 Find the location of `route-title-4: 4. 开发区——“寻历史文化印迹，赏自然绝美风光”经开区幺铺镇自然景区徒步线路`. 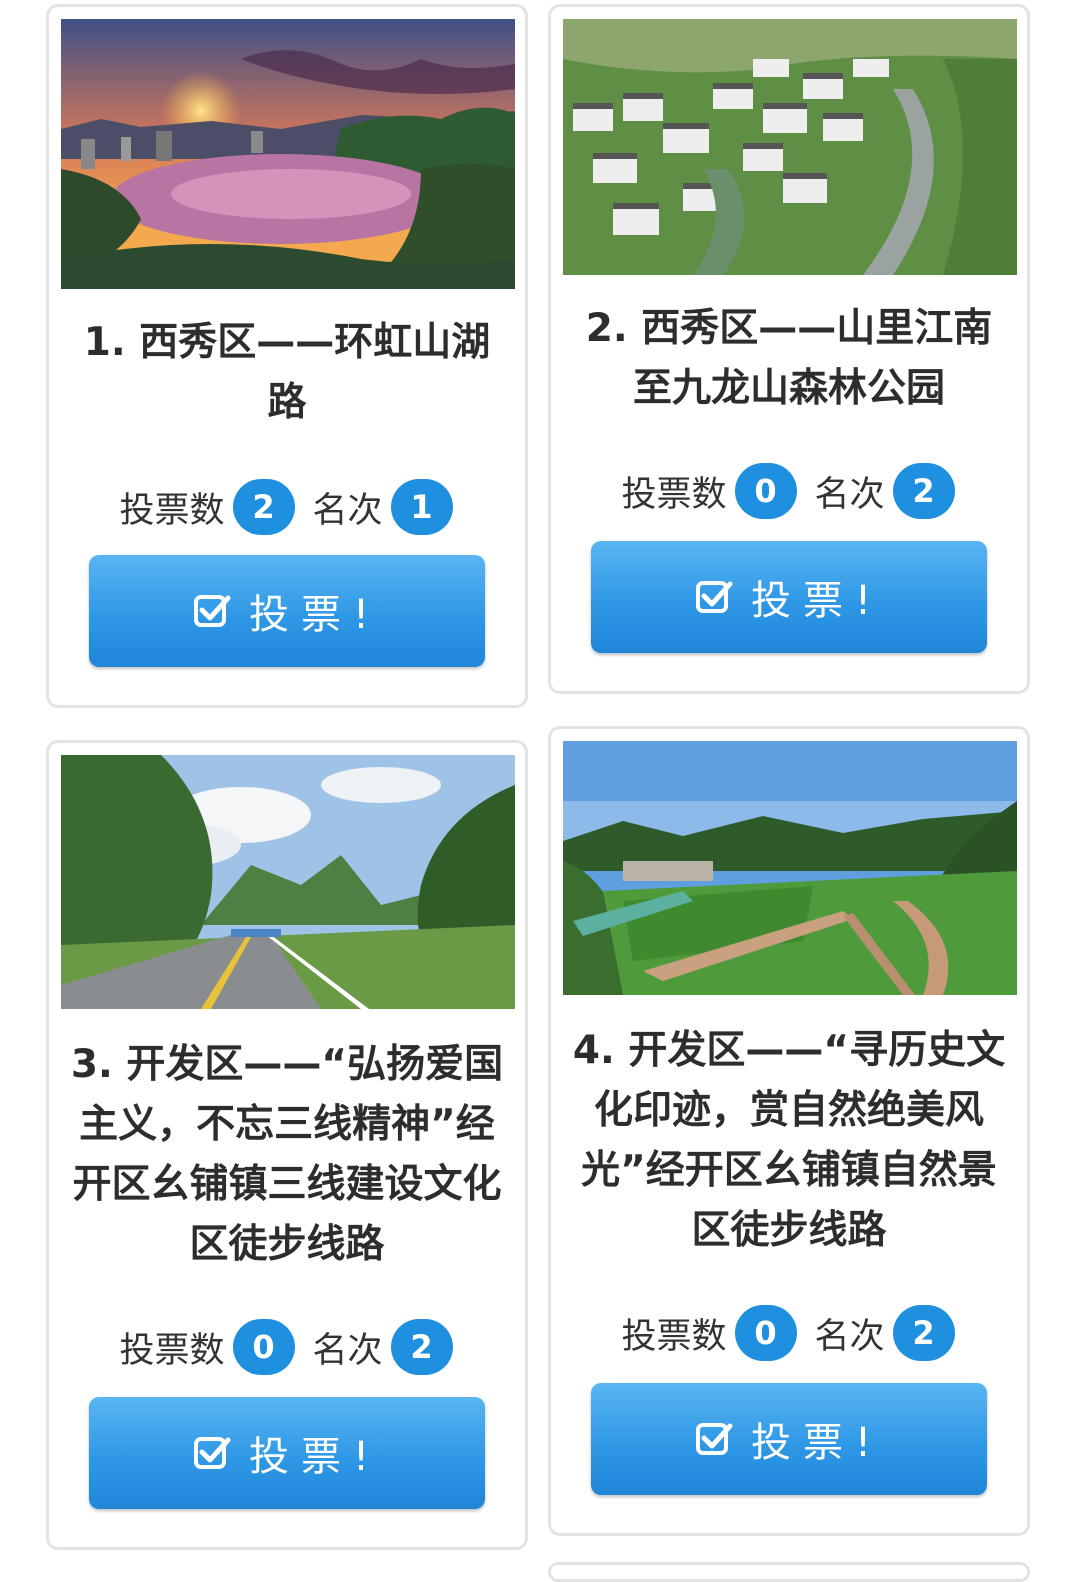

route-title-4: 4. 开发区——“寻历史文化印迹，赏自然绝美风光”经开区幺铺镇自然景区徒步线路 is located at coordinates (789, 1140).